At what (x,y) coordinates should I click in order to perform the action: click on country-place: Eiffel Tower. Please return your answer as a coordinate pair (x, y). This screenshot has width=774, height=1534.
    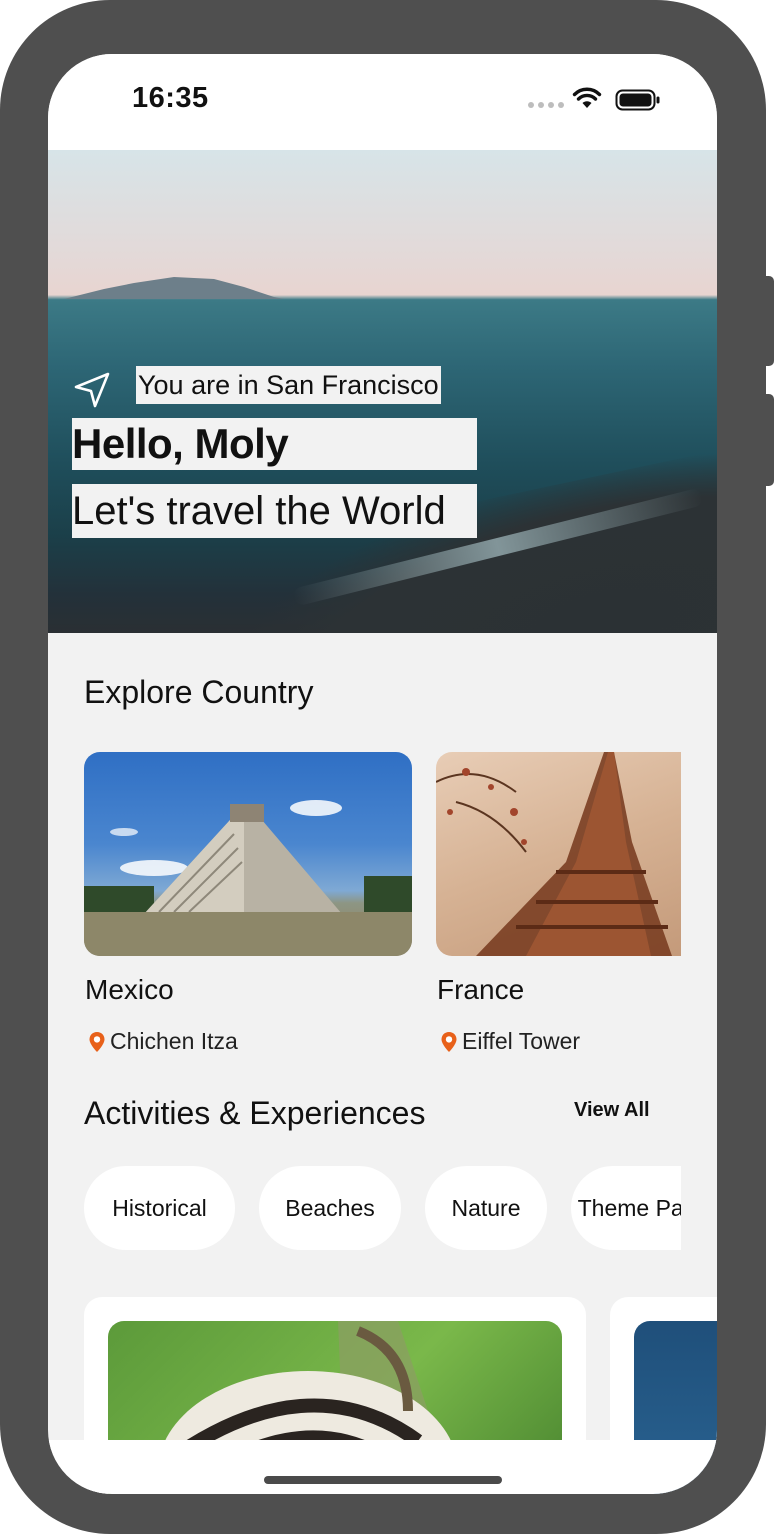
    Looking at the image, I should click on (510, 1041).